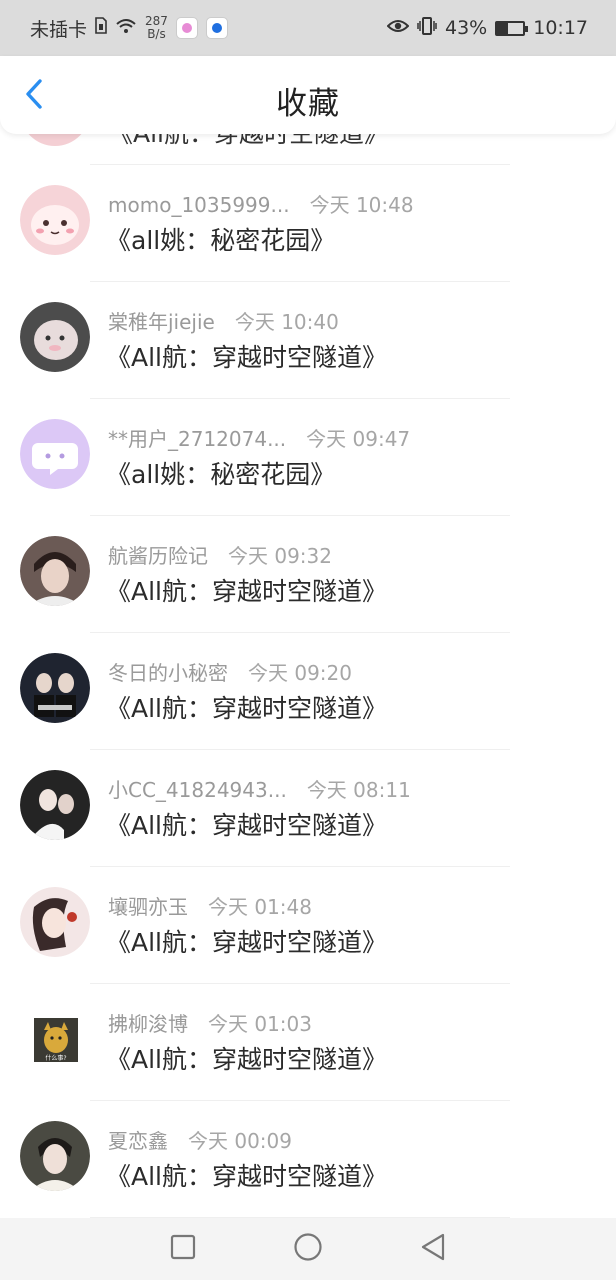 The width and height of the screenshot is (616, 1280). What do you see at coordinates (161, 322) in the screenshot?
I see `username: 棠稚年jiejie` at bounding box center [161, 322].